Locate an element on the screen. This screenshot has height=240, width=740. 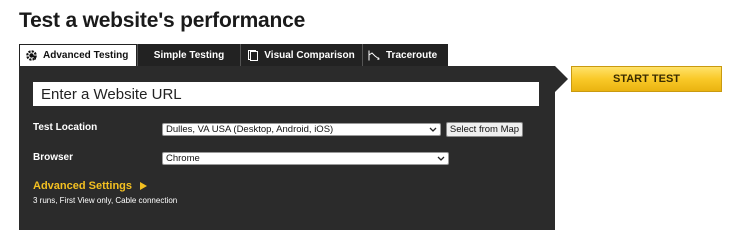
traceroute-icon is located at coordinates (374, 55).